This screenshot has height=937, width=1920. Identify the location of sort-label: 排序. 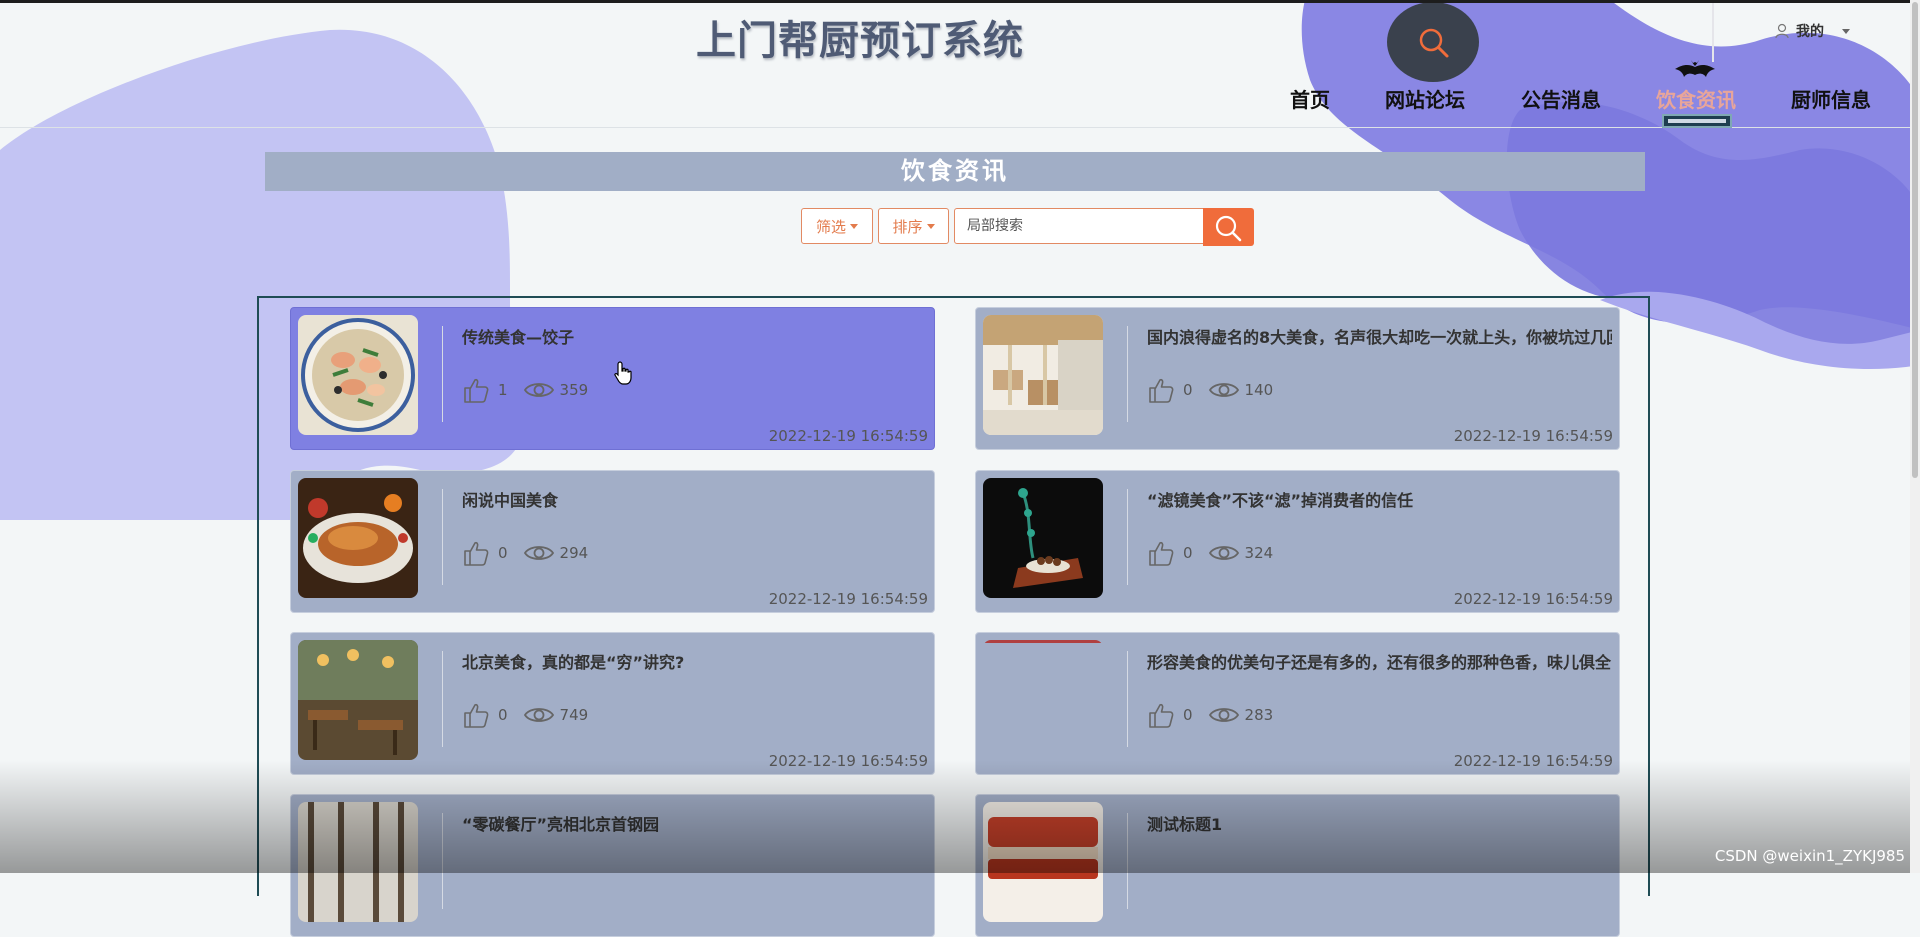
(907, 226).